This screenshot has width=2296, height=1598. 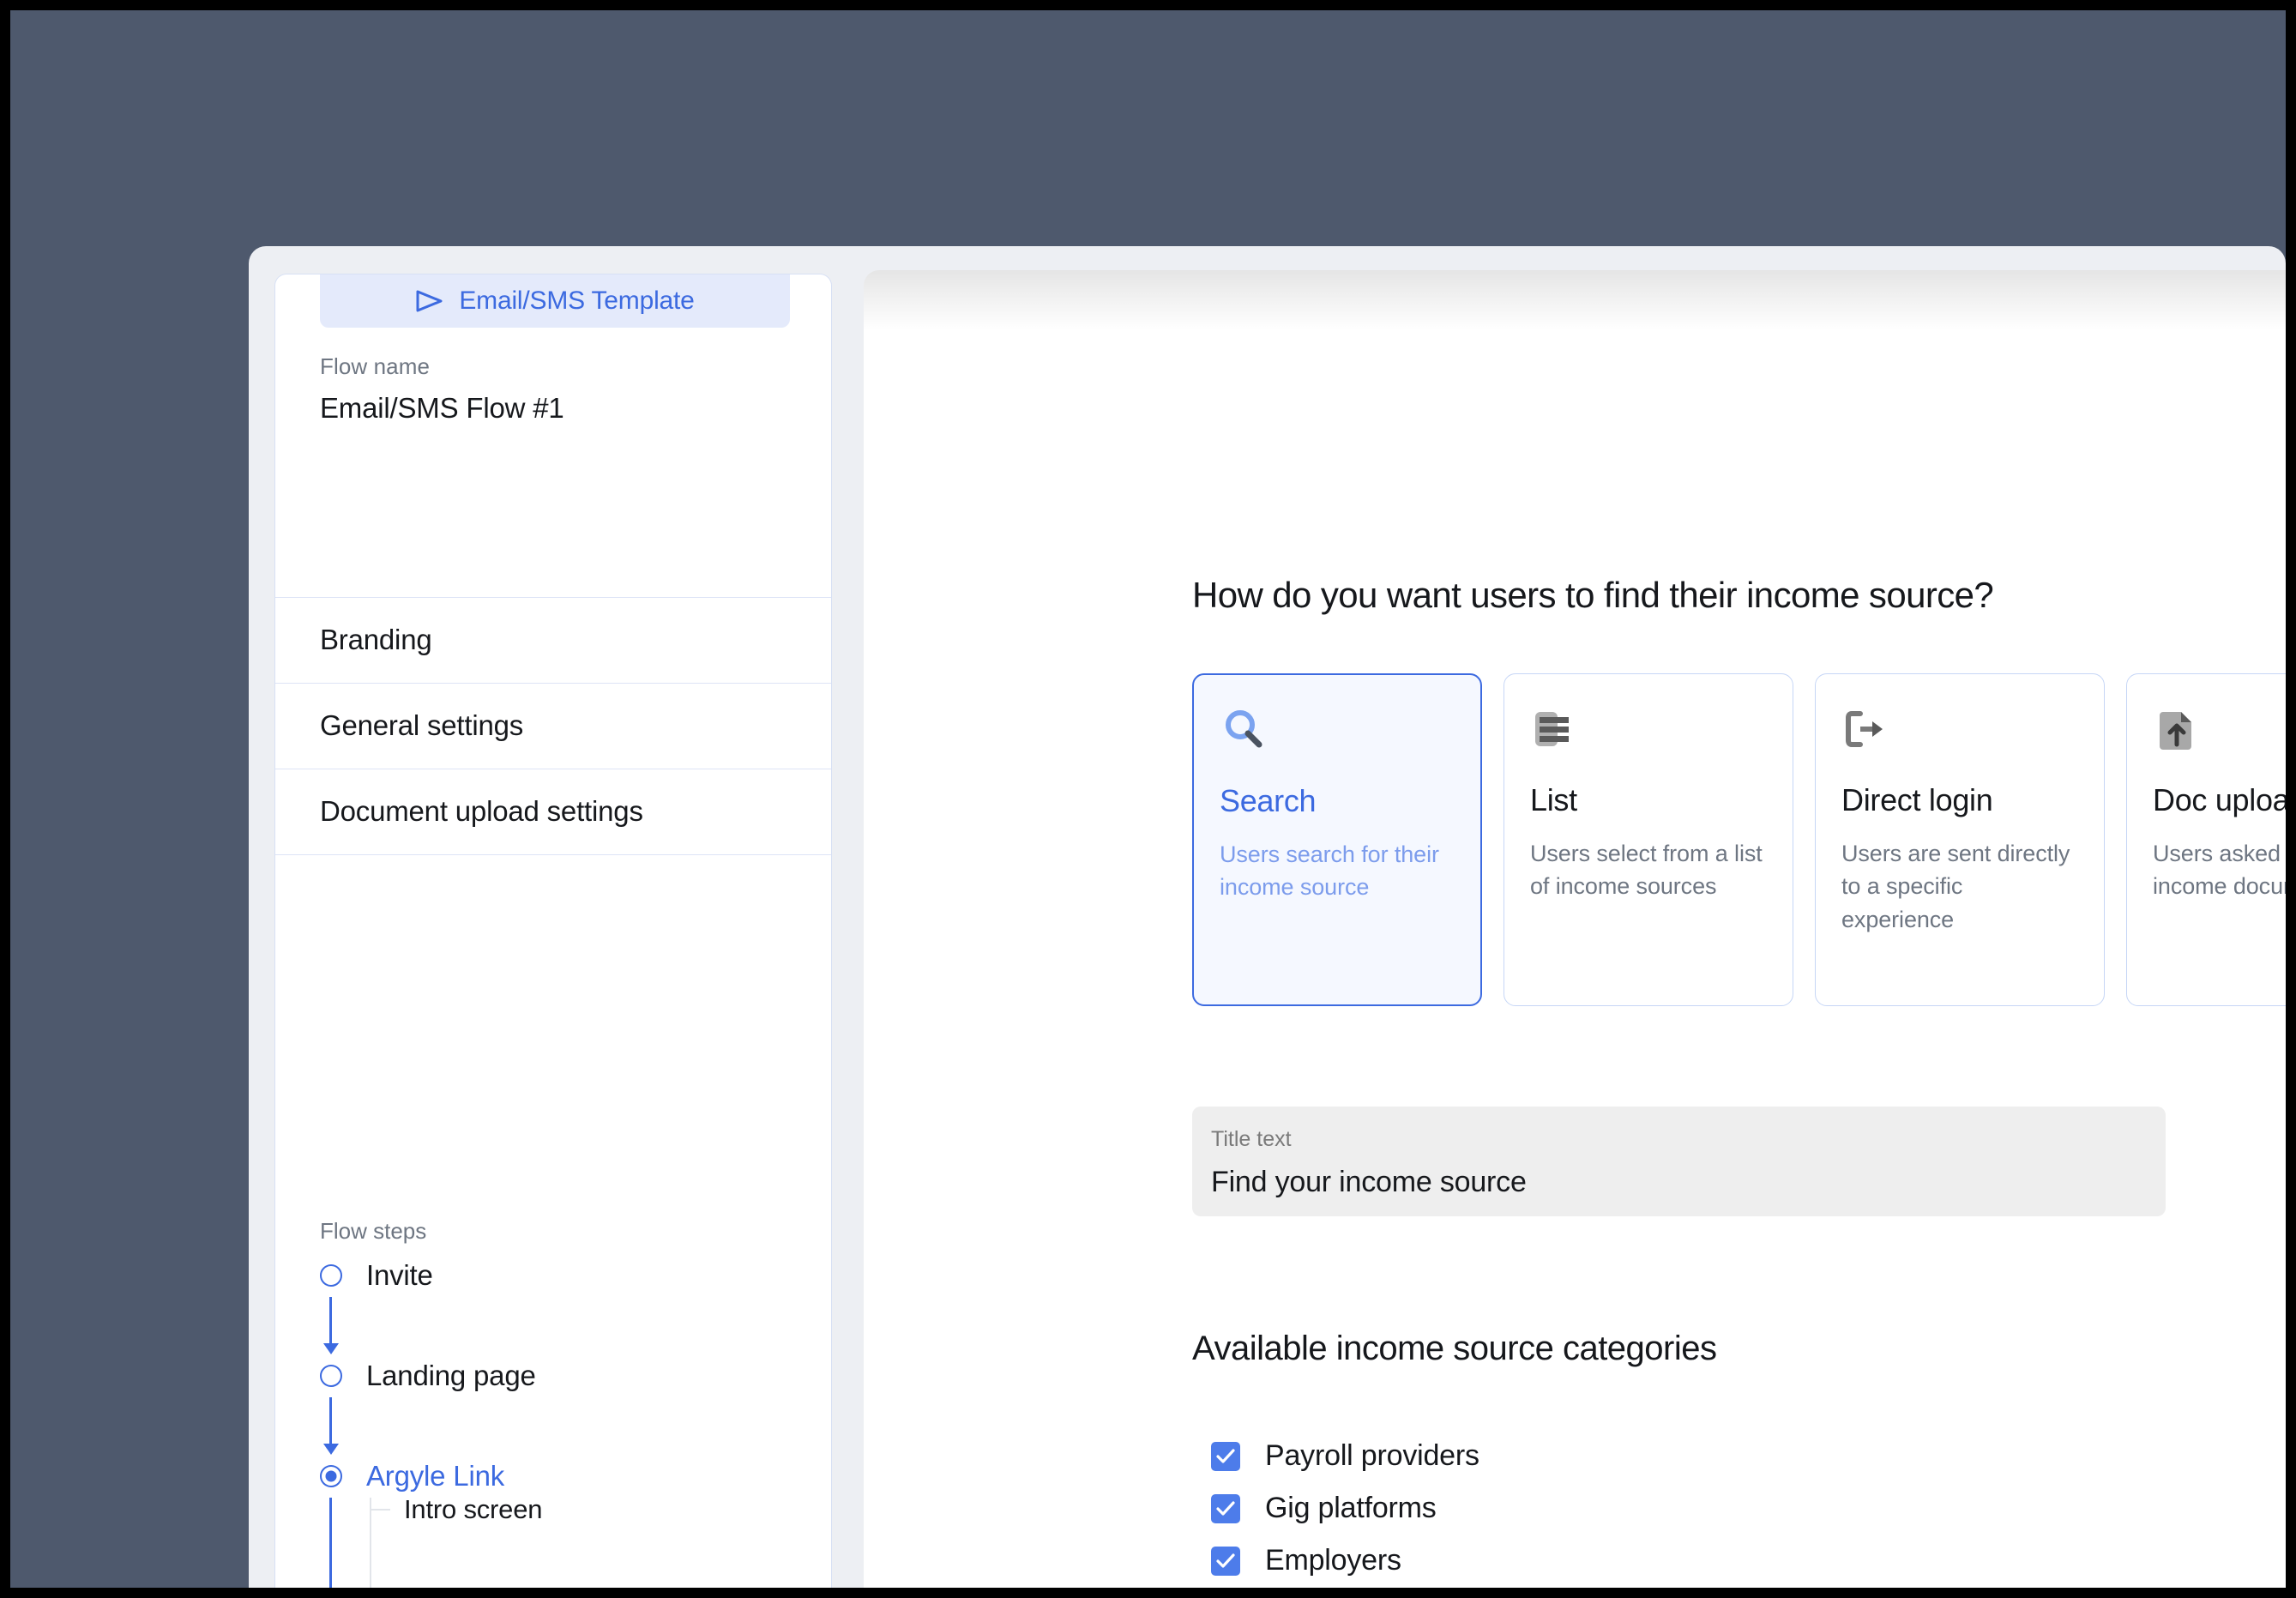 I want to click on flow-name-label: Flow name, so click(x=375, y=366).